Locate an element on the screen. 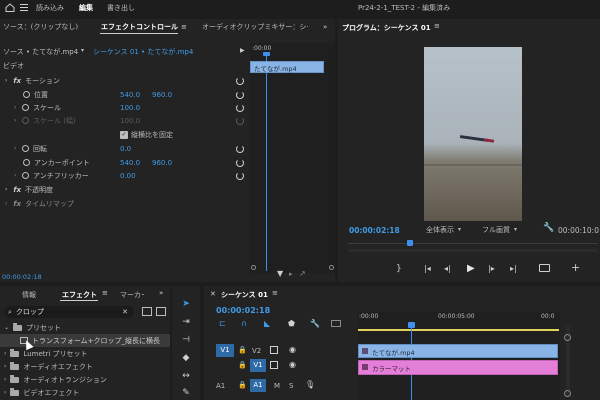 The height and width of the screenshot is (400, 600). tab-import: 読み込み is located at coordinates (50, 8).